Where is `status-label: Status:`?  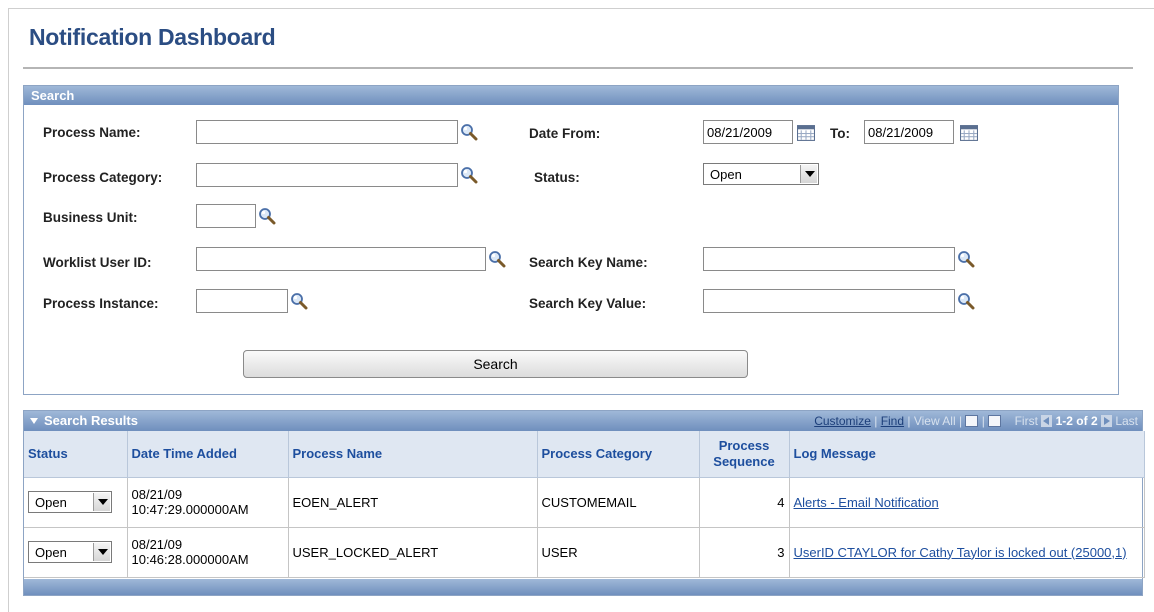 status-label: Status: is located at coordinates (557, 177).